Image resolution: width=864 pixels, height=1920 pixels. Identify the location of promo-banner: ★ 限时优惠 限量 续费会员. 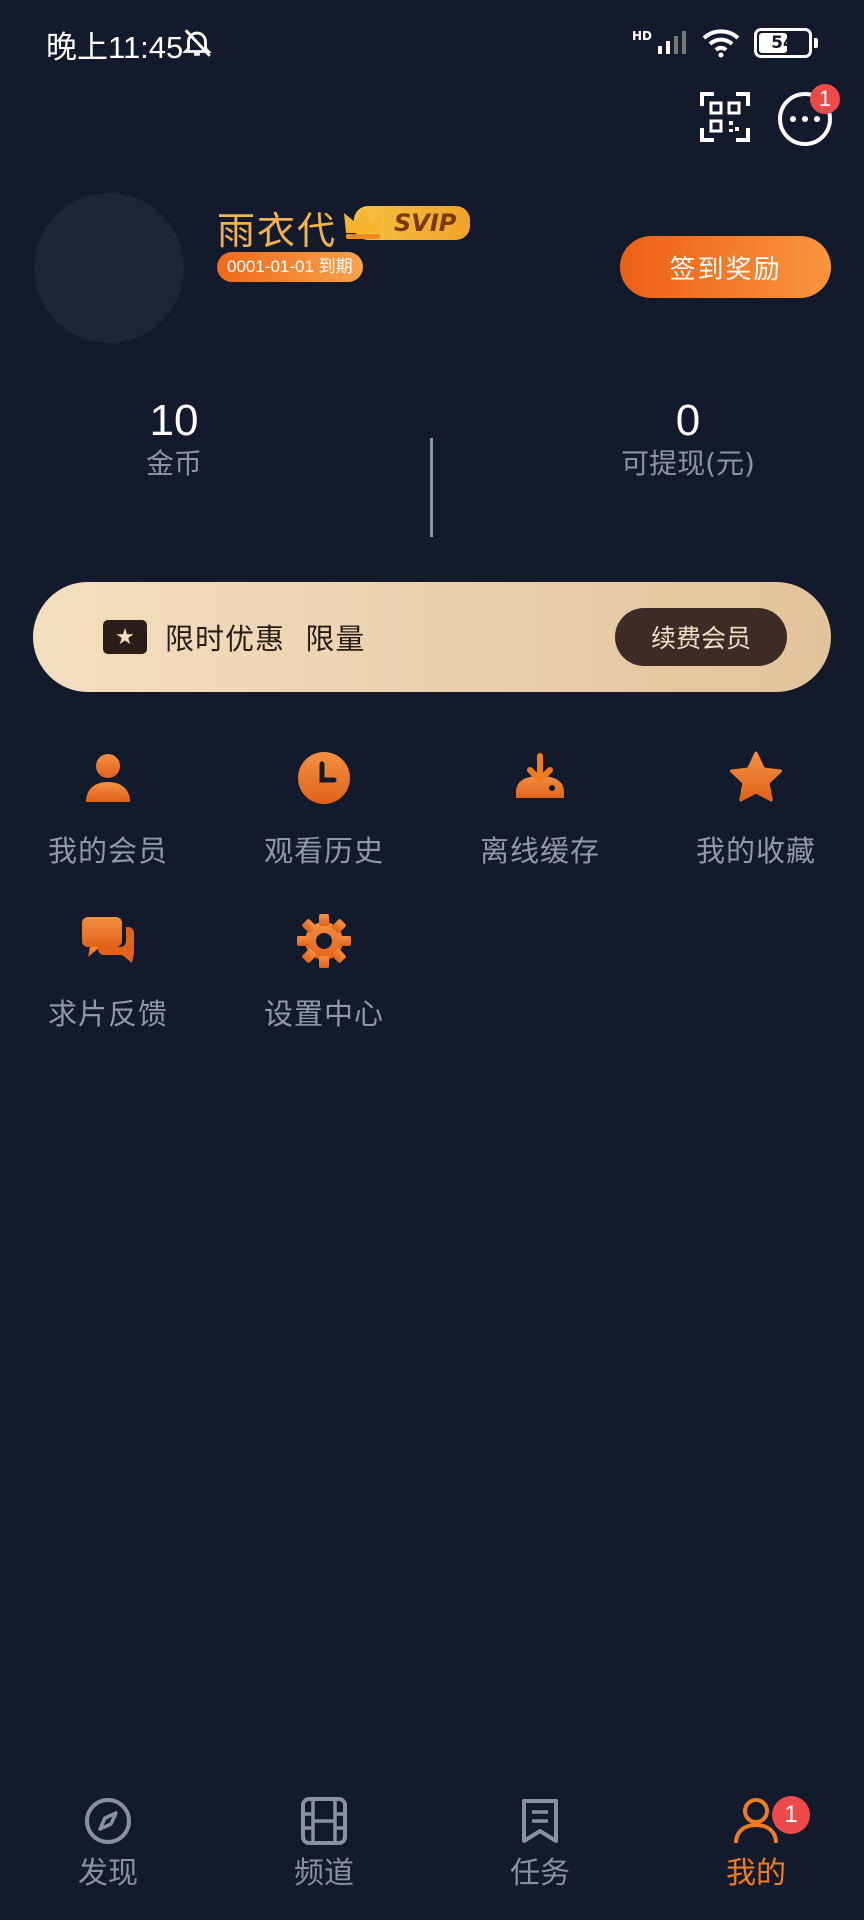
(432, 637).